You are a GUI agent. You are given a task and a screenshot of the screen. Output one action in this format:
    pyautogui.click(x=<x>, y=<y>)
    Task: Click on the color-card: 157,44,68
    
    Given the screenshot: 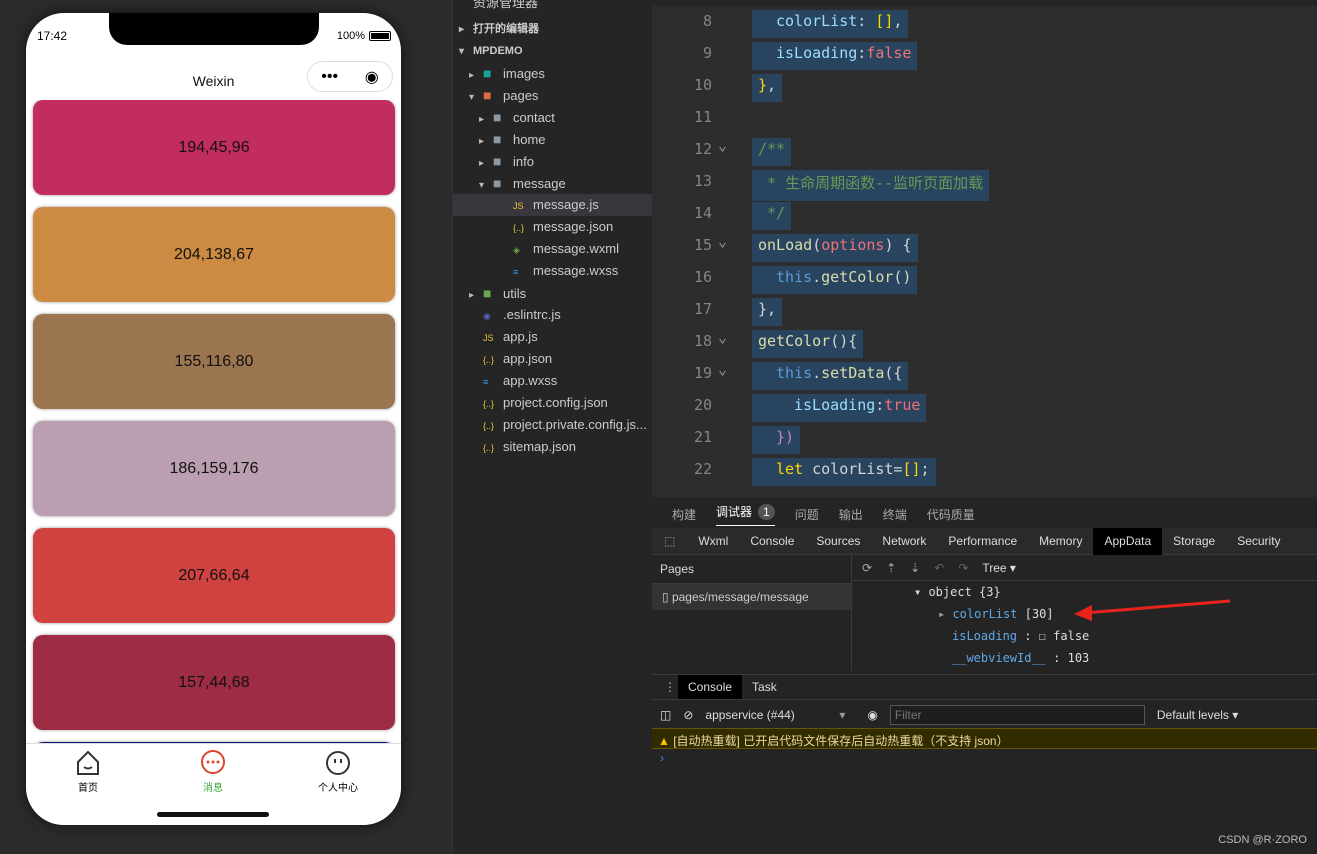 What is the action you would take?
    pyautogui.click(x=214, y=682)
    